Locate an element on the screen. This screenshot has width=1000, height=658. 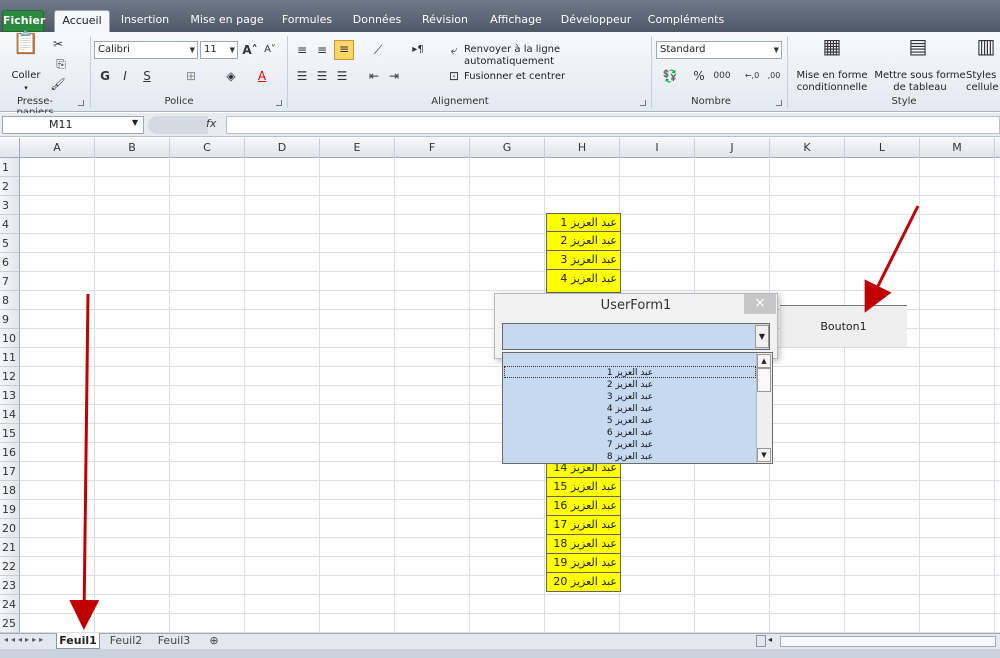
tab-formules: Formules is located at coordinates (307, 21).